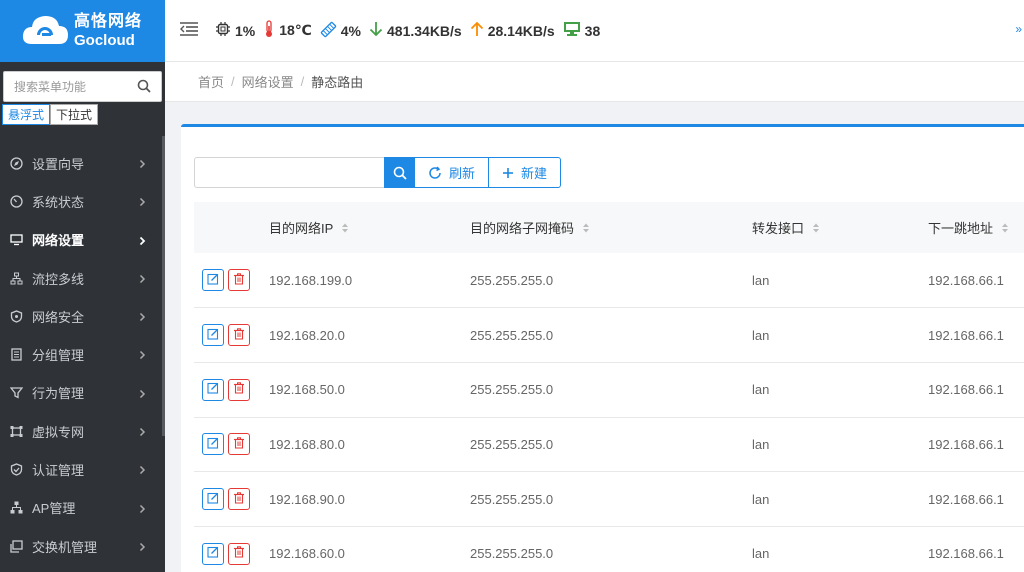  What do you see at coordinates (1018, 29) in the screenshot?
I see `double-chevron-right-icon: »` at bounding box center [1018, 29].